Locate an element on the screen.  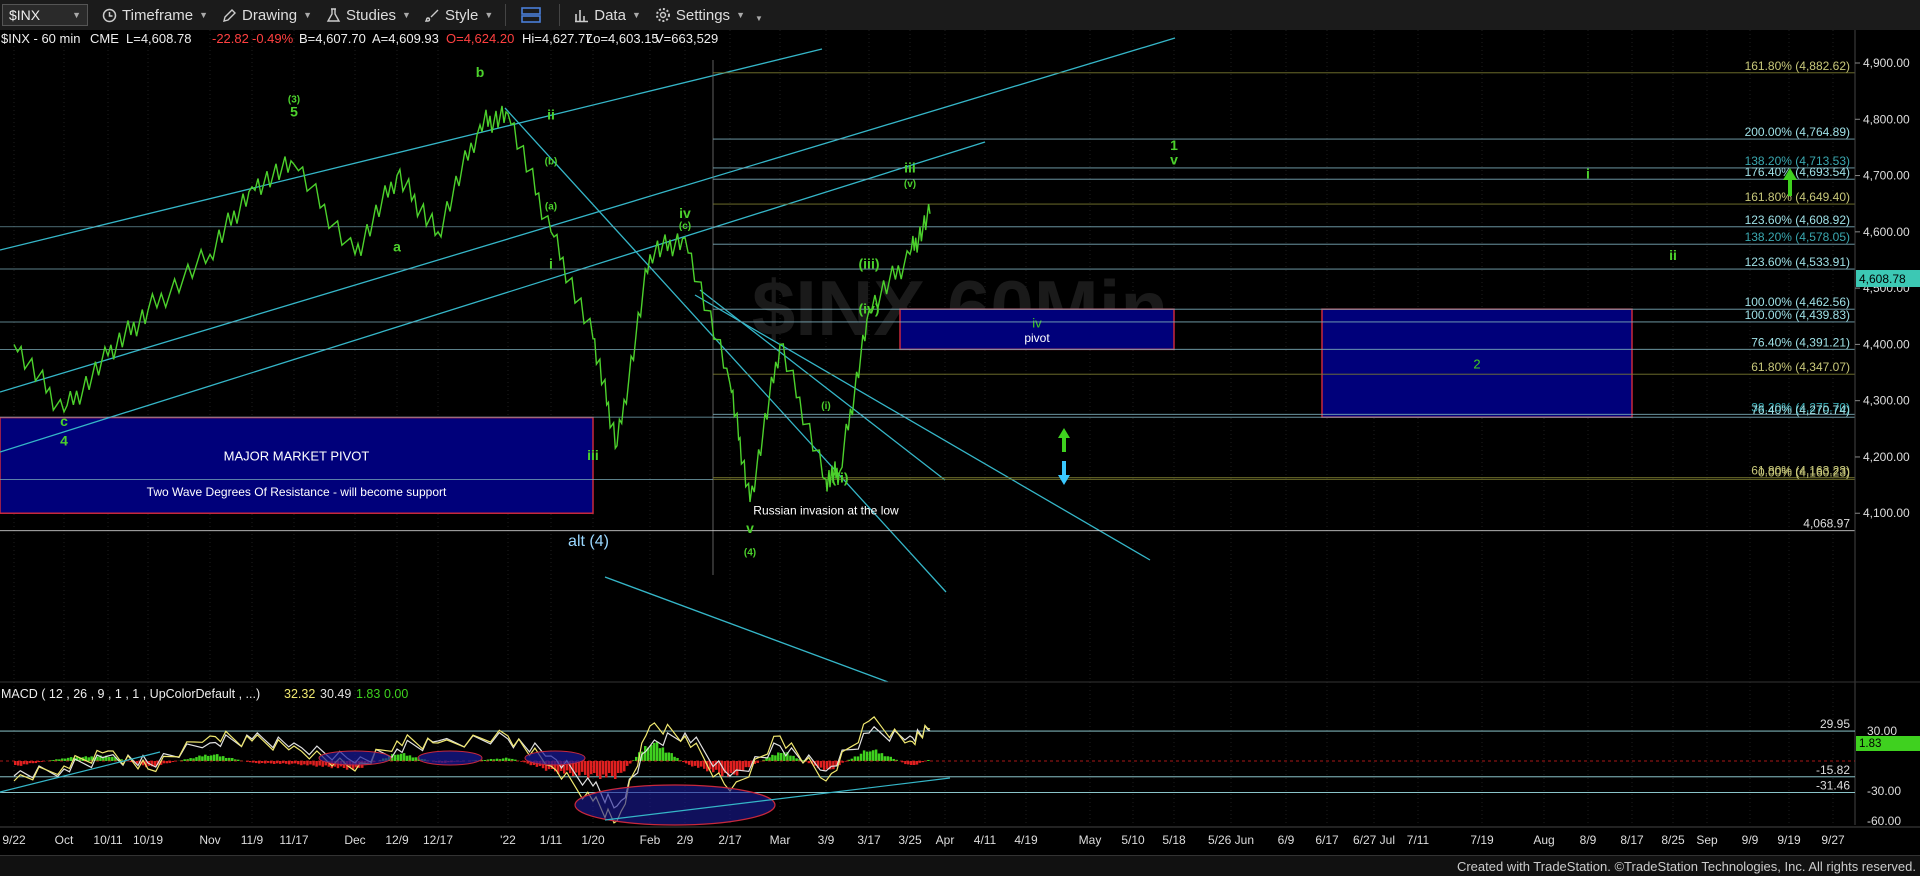
x-tick-label: Apr is located at coordinates (945, 840).